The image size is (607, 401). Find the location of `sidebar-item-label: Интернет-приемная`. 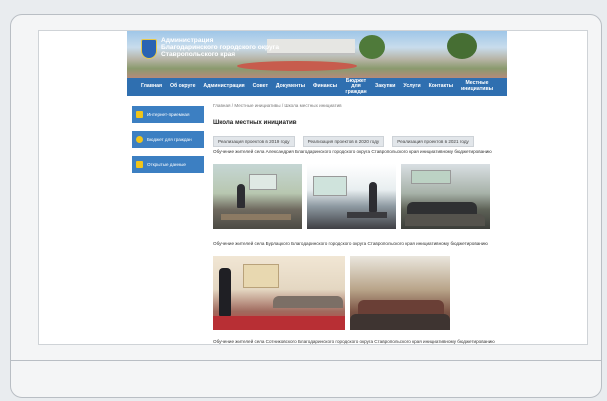

sidebar-item-label: Интернет-приемная is located at coordinates (168, 114).